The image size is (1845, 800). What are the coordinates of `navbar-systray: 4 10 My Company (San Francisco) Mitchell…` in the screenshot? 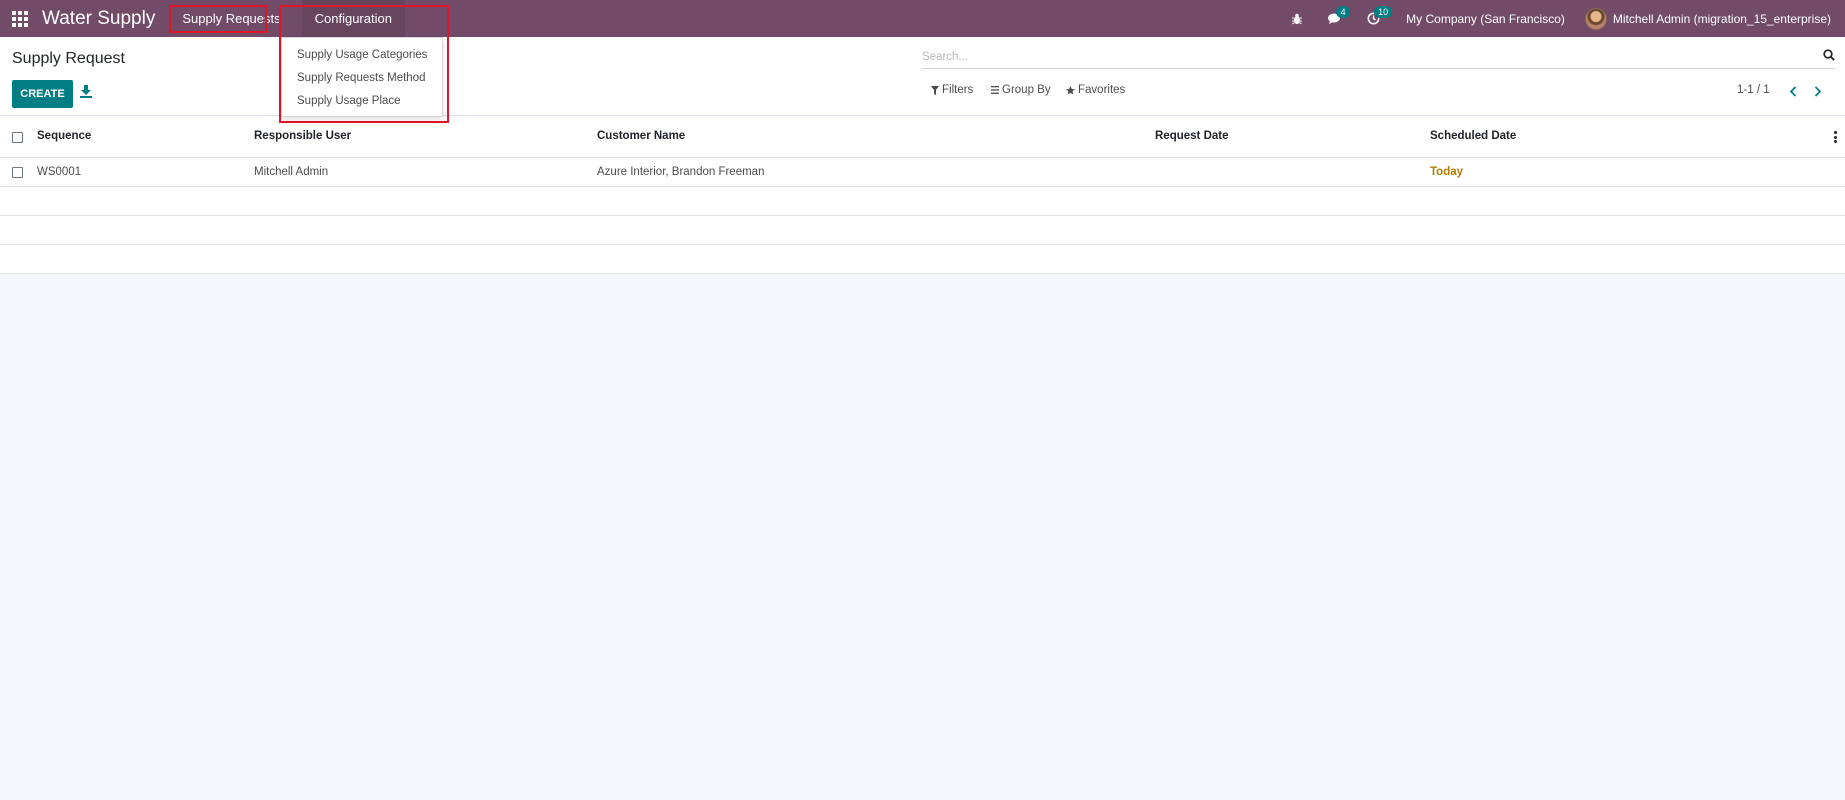 It's located at (1561, 18).